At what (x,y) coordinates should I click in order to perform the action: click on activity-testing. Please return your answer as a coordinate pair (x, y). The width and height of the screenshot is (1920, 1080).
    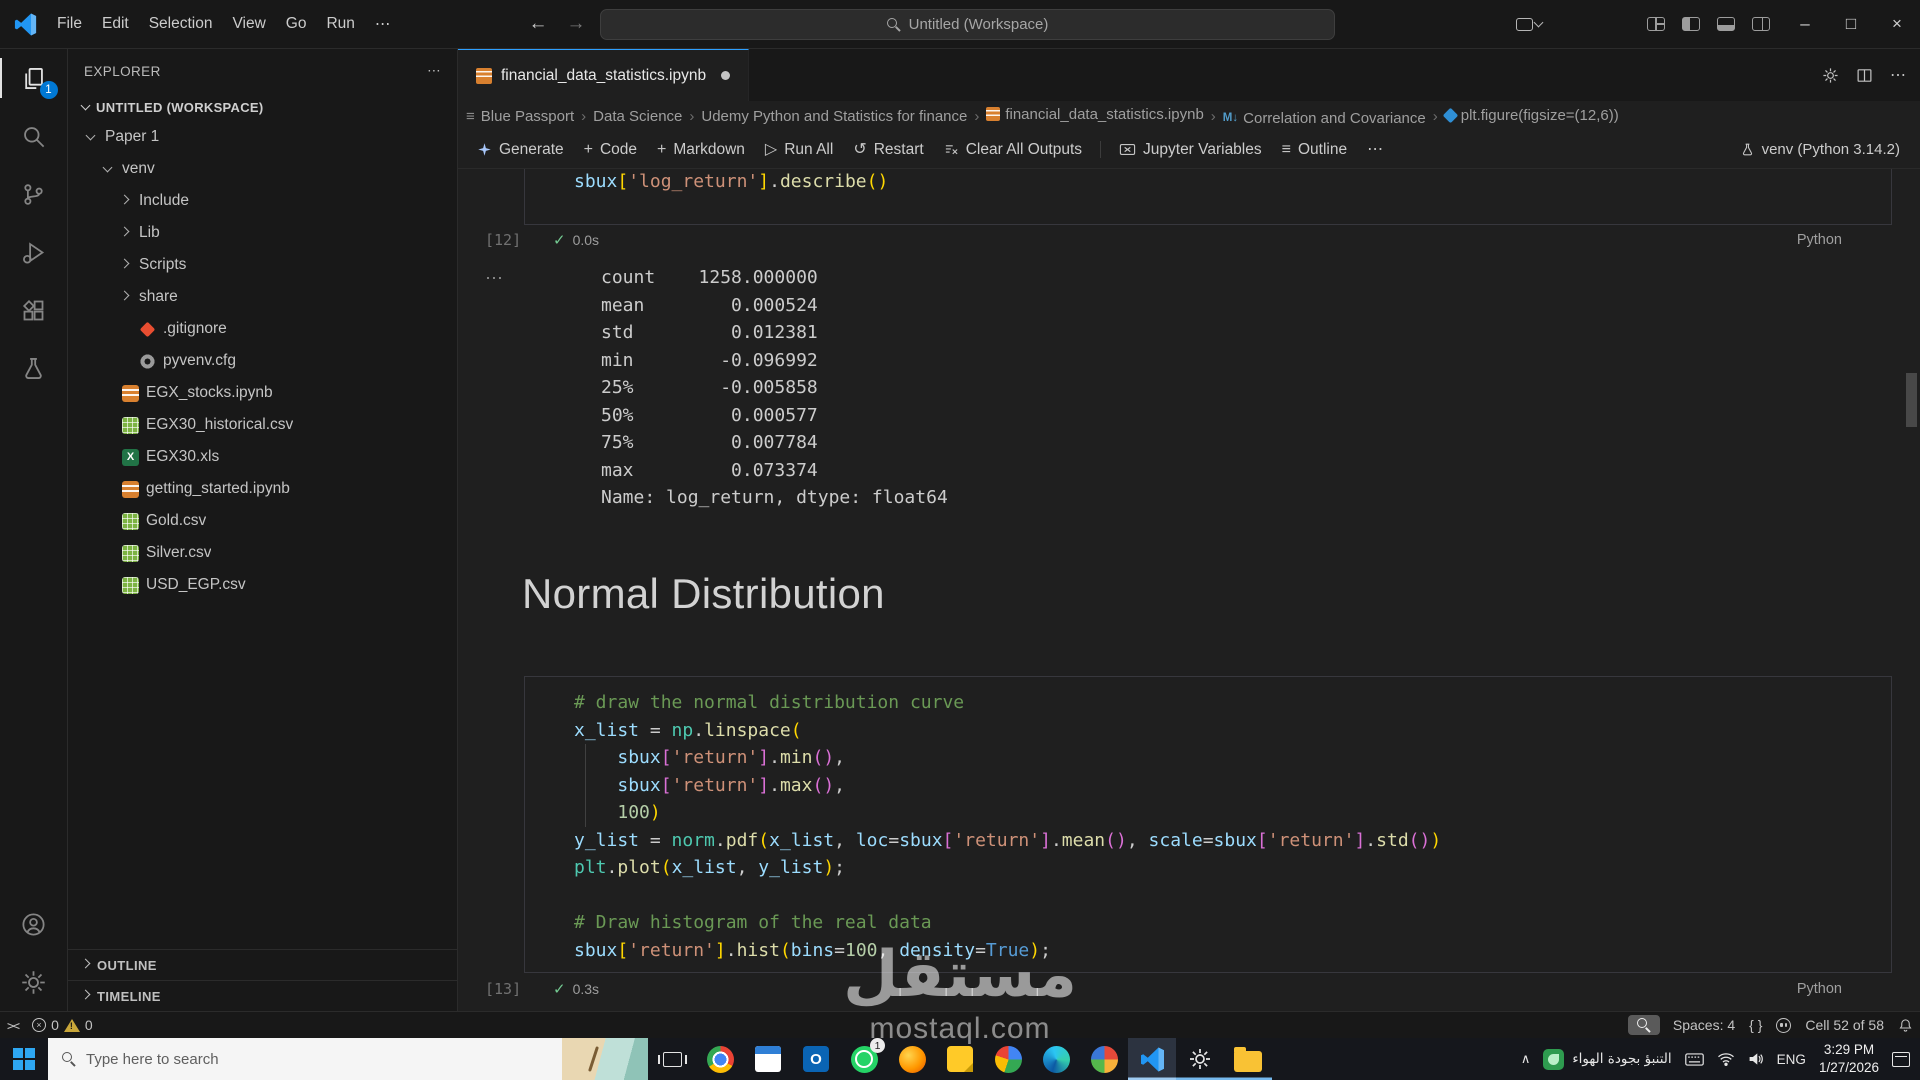
    Looking at the image, I should click on (34, 368).